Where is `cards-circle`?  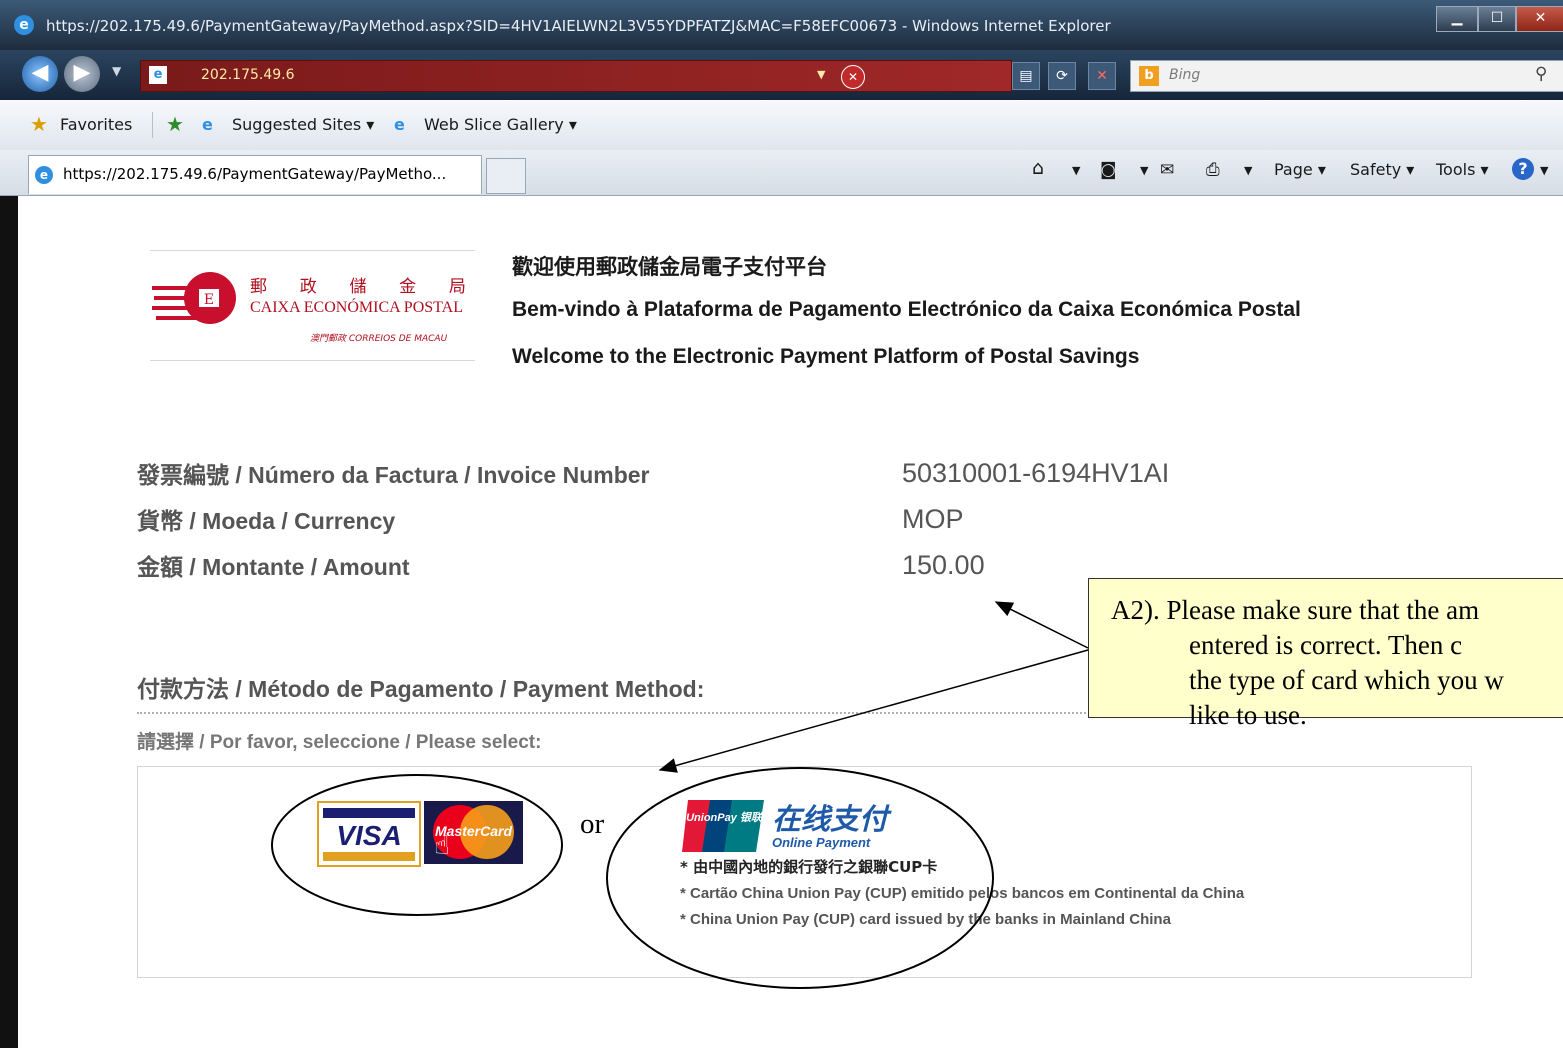 cards-circle is located at coordinates (417, 845).